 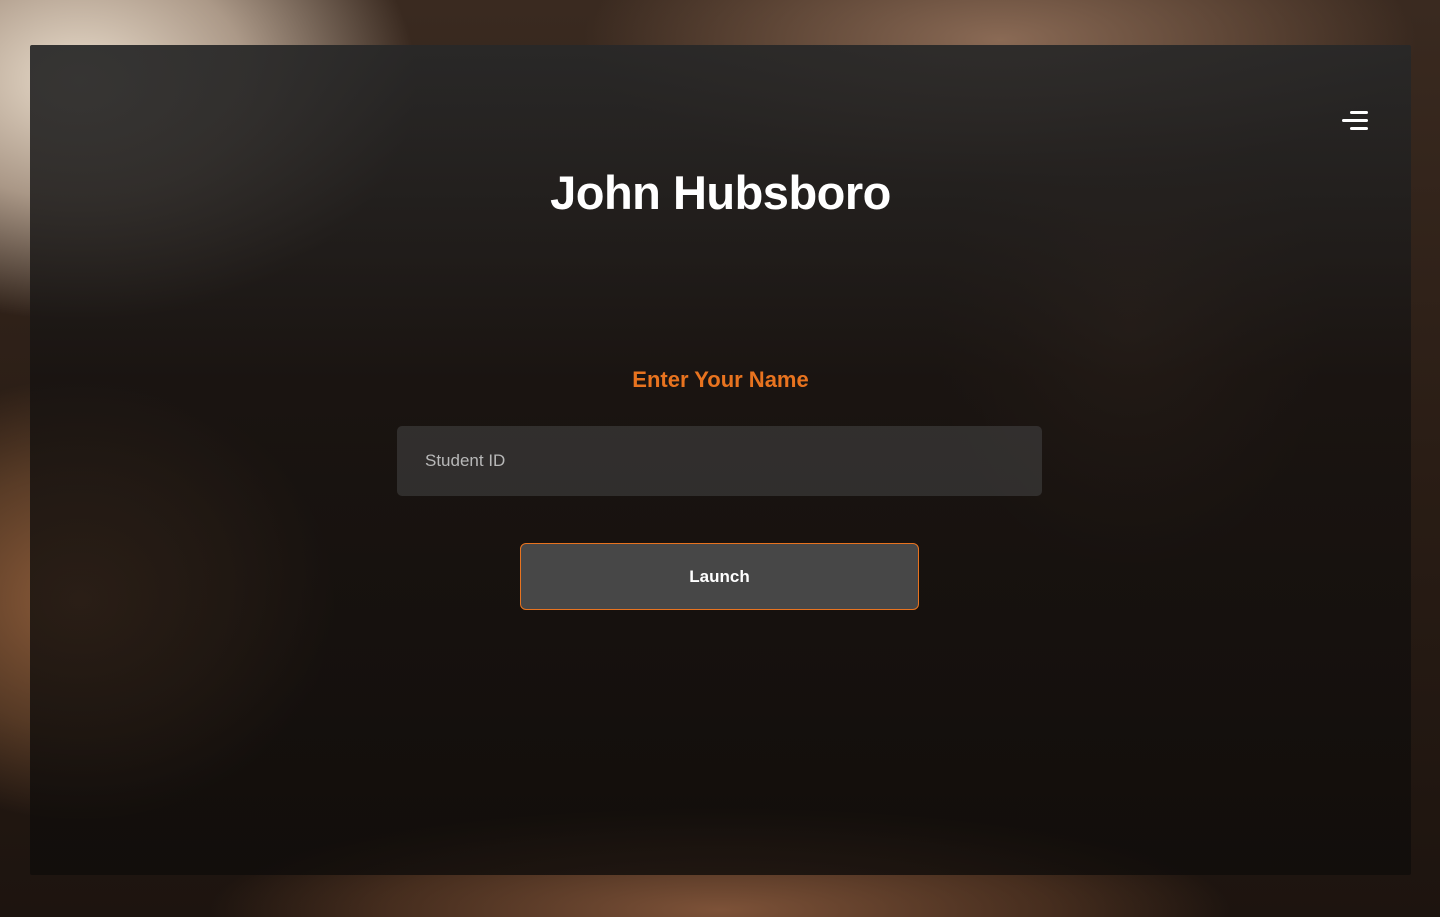 I want to click on hamburger-menu-icon, so click(x=1355, y=121).